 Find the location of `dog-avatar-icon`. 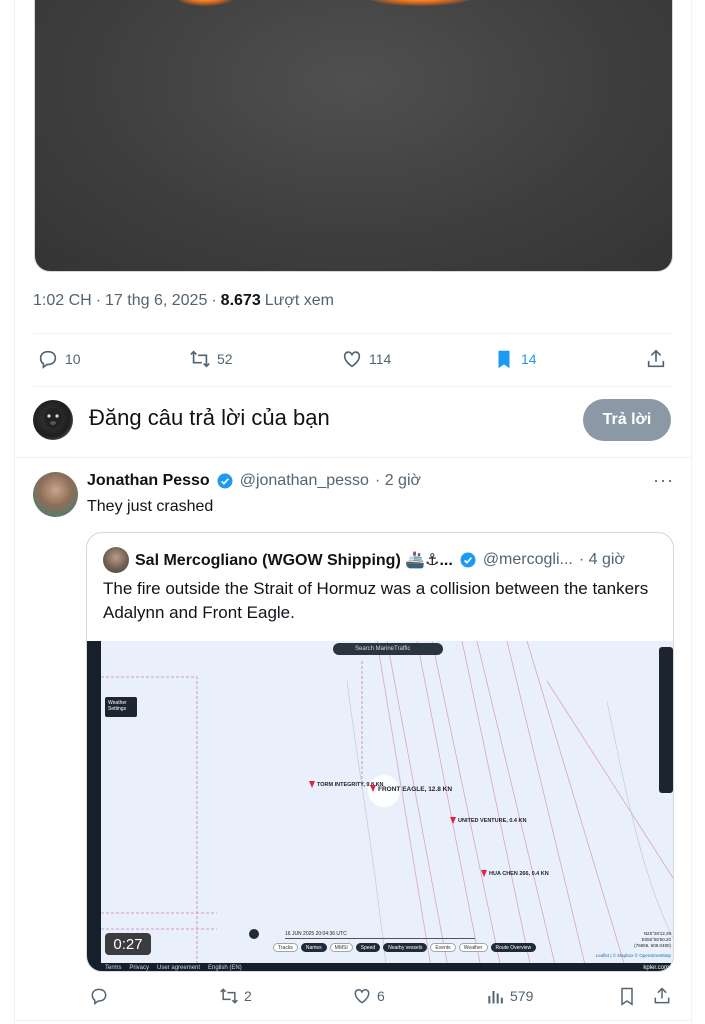

dog-avatar-icon is located at coordinates (53, 418).